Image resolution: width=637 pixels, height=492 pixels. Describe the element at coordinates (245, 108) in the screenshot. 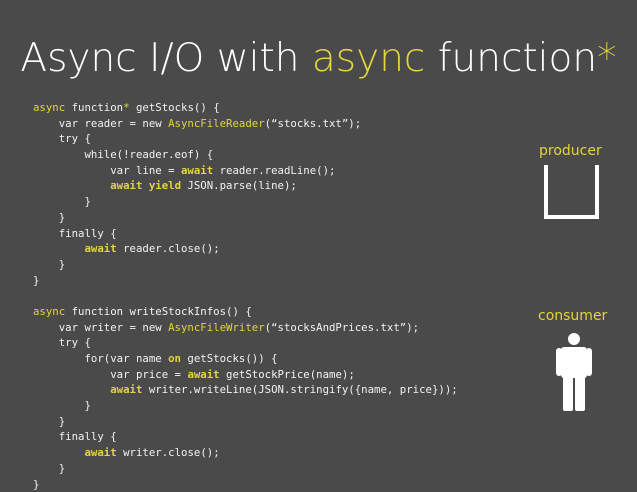

I see `code-line: async function* getStocks() {` at that location.